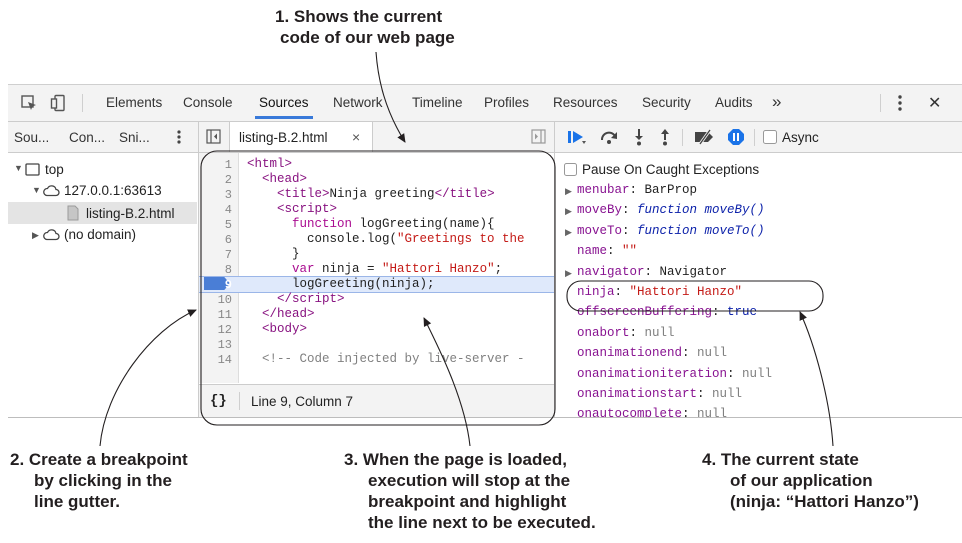 The image size is (962, 543). Describe the element at coordinates (386, 194) in the screenshot. I see `code-line: <title>Ninja greeting</title>` at that location.